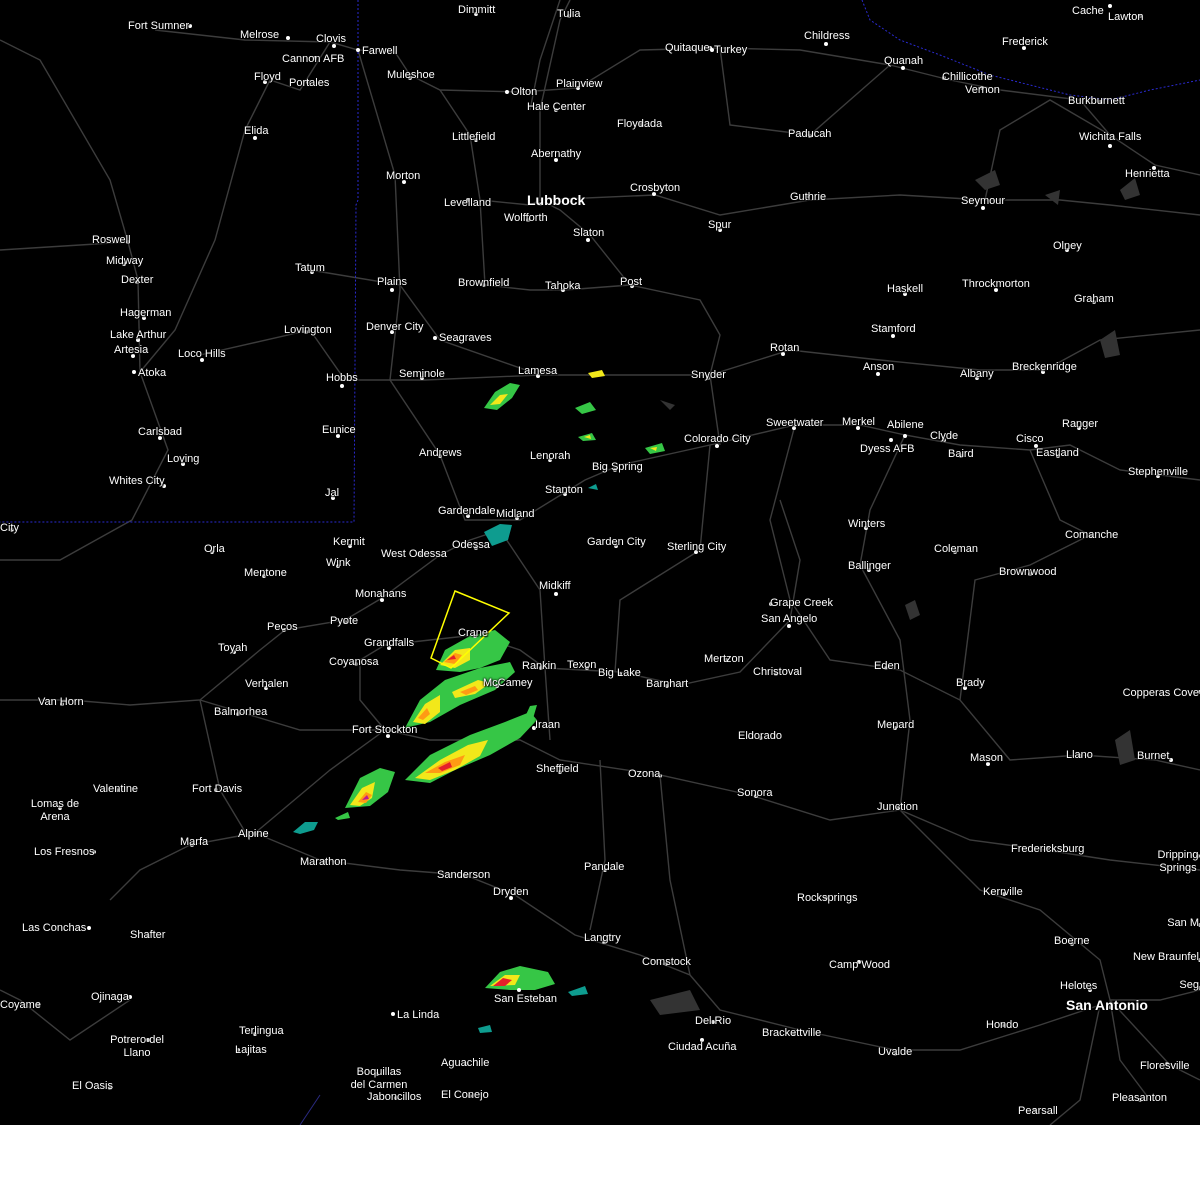 Image resolution: width=1200 pixels, height=1200 pixels. I want to click on city-marker-burnet, so click(1171, 760).